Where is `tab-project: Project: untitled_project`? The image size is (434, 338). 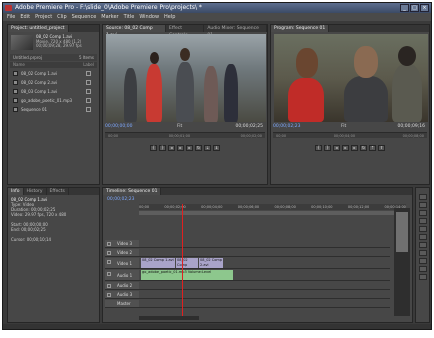 tab-project: Project: untitled_project is located at coordinates (38, 28).